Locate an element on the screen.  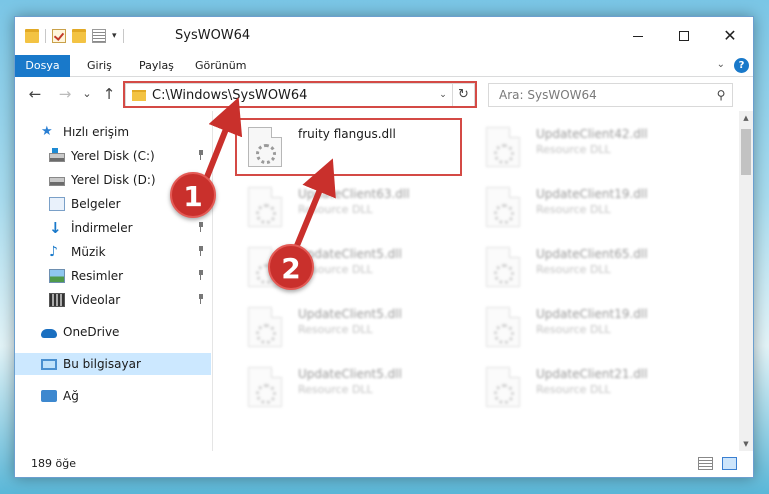
file-name: UpdateClient21.dll is located at coordinates (592, 374).